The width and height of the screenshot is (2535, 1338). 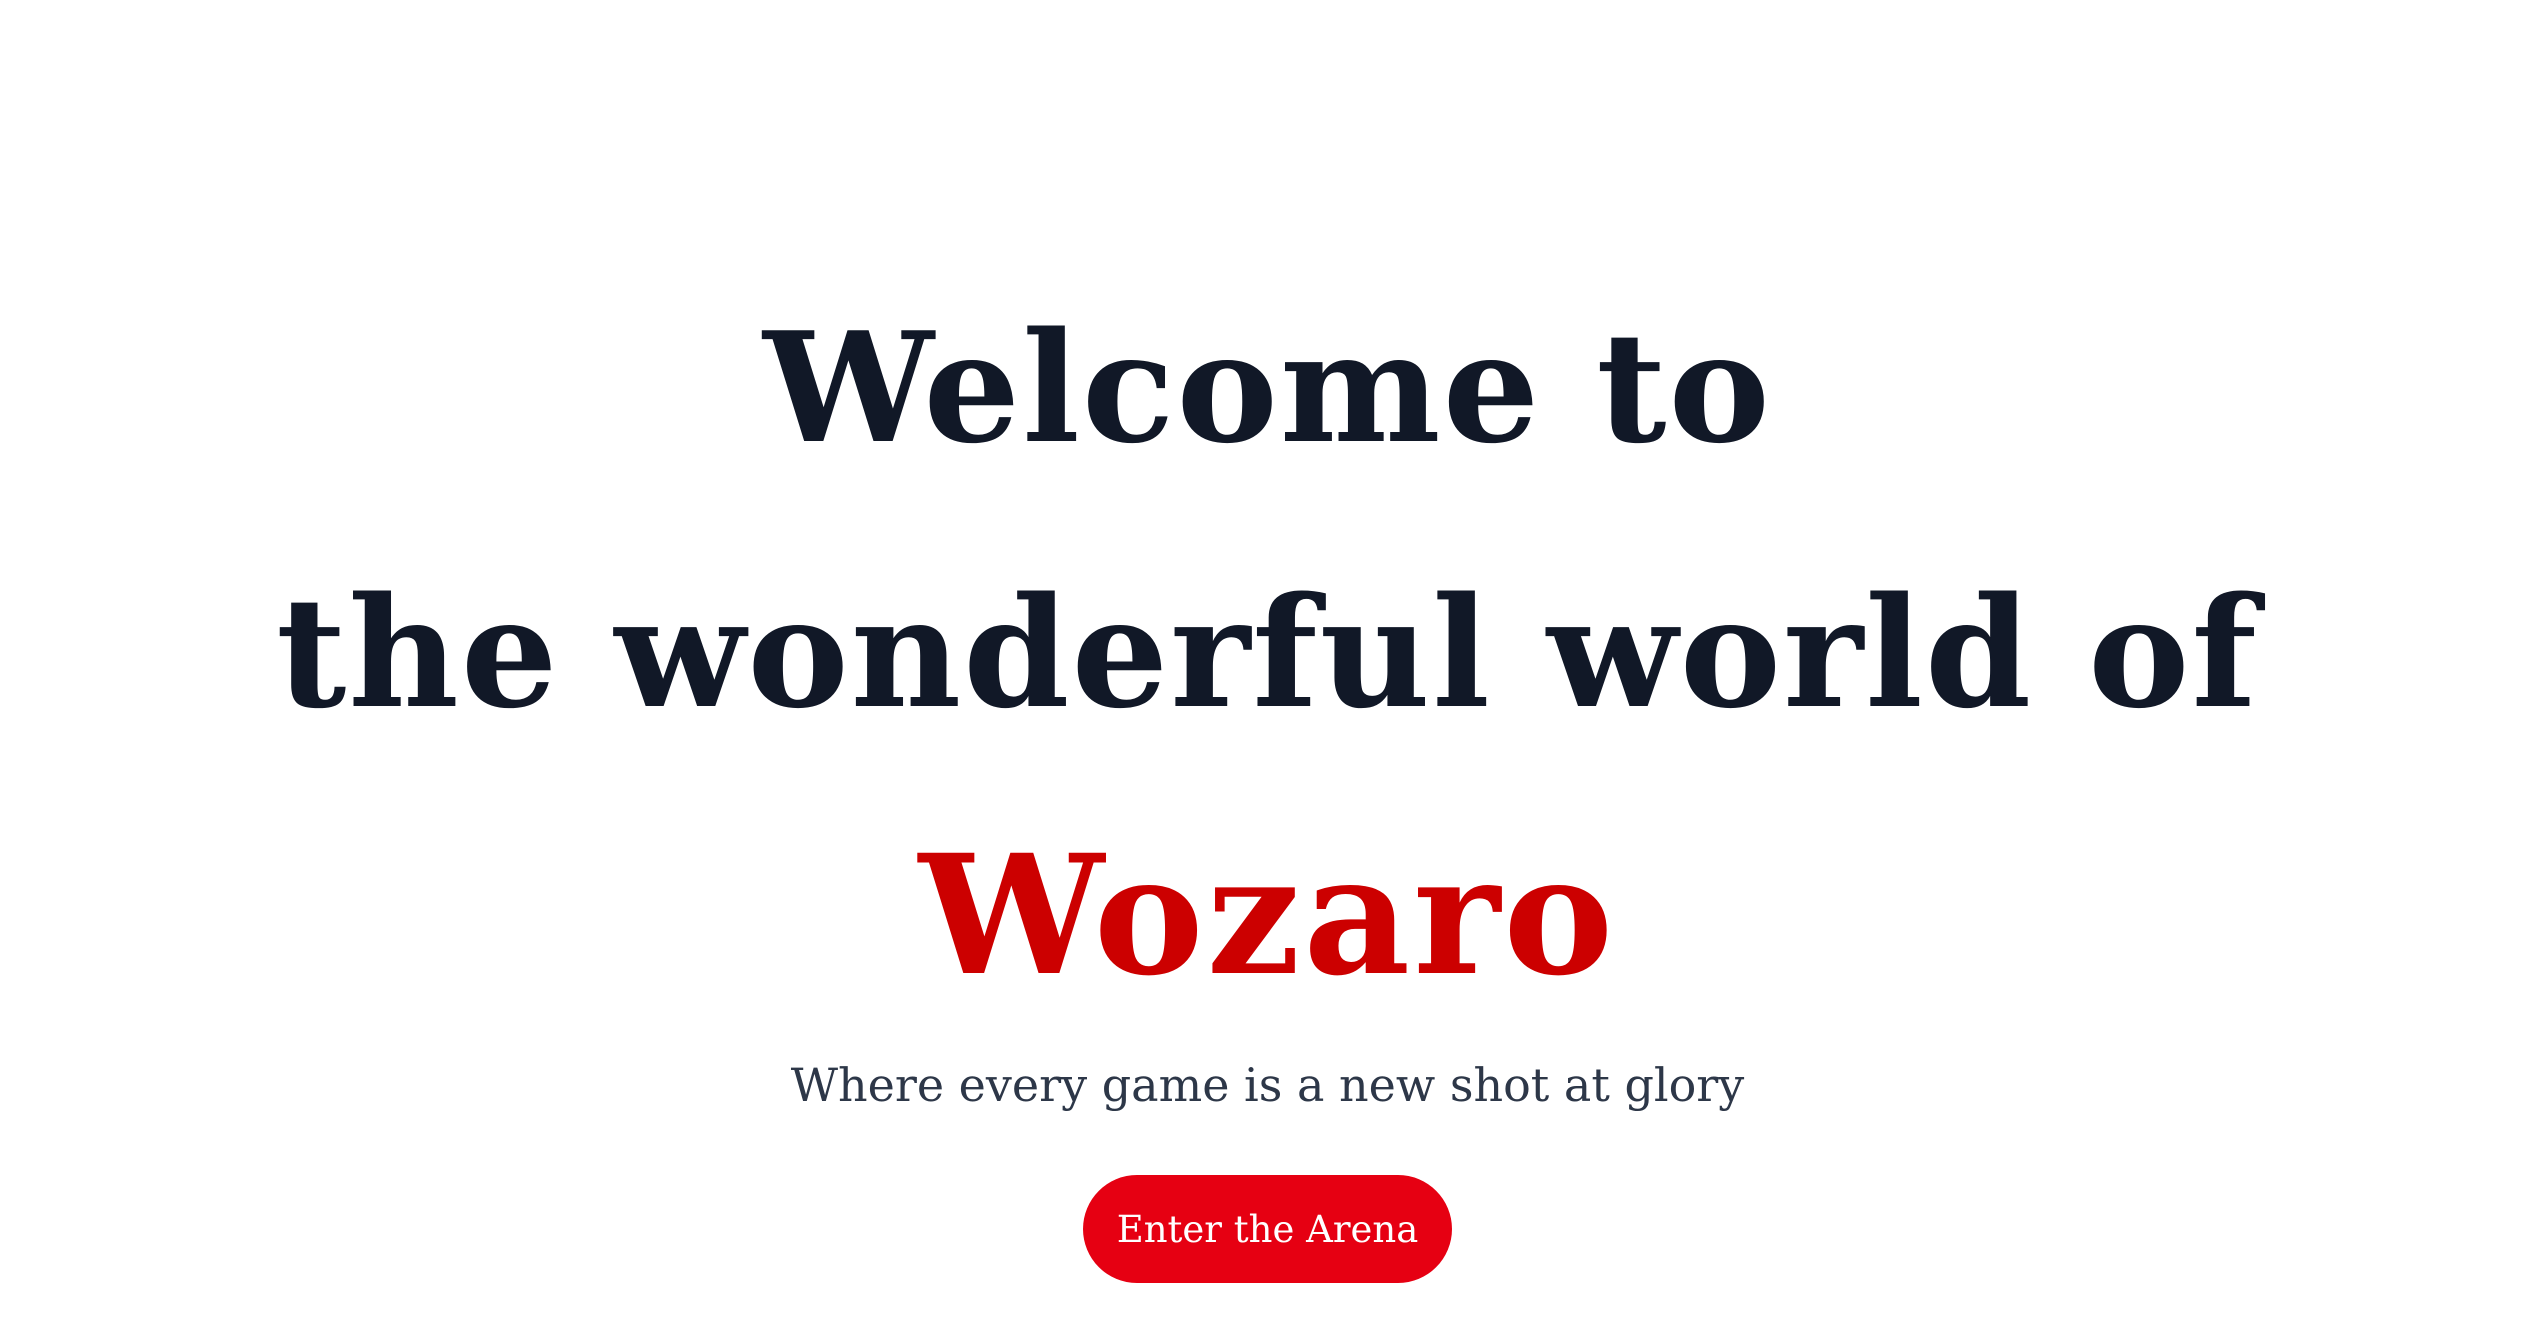 What do you see at coordinates (1267, 915) in the screenshot?
I see `brand-name: Wozaro` at bounding box center [1267, 915].